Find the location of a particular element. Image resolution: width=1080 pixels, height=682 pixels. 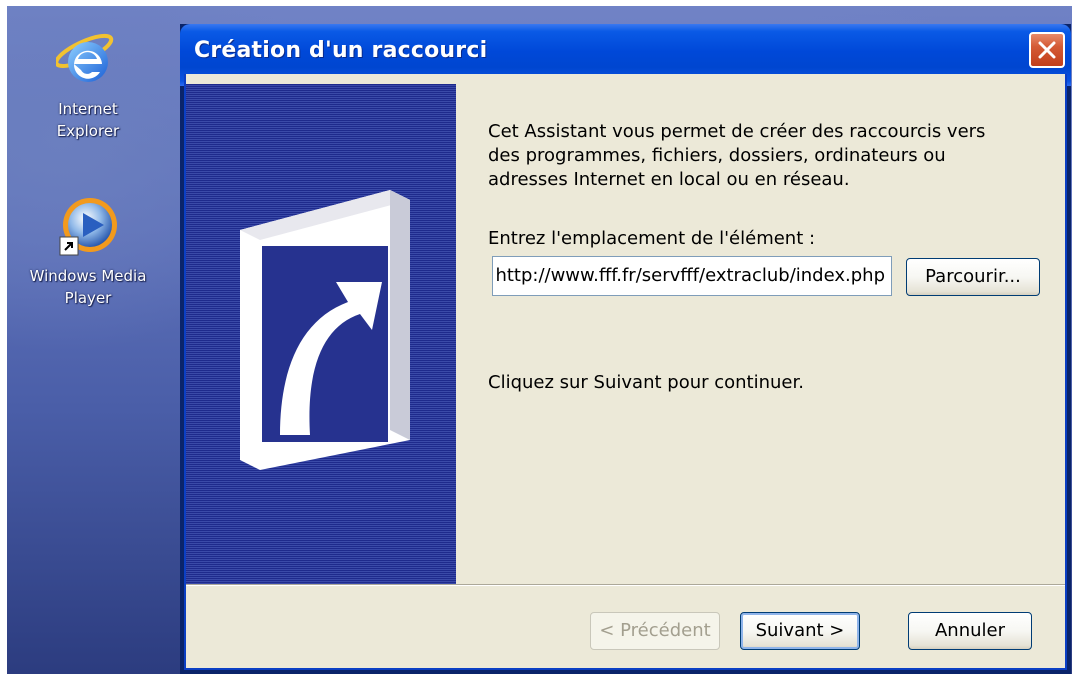

footer-divider is located at coordinates (625, 585).